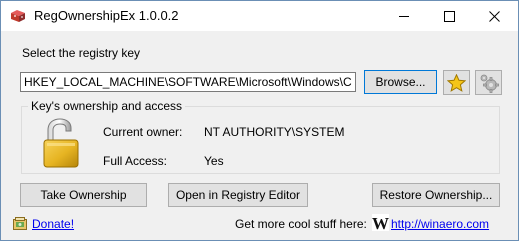 The width and height of the screenshot is (519, 241). Describe the element at coordinates (143, 132) in the screenshot. I see `current-owner-label: Current owner:` at that location.